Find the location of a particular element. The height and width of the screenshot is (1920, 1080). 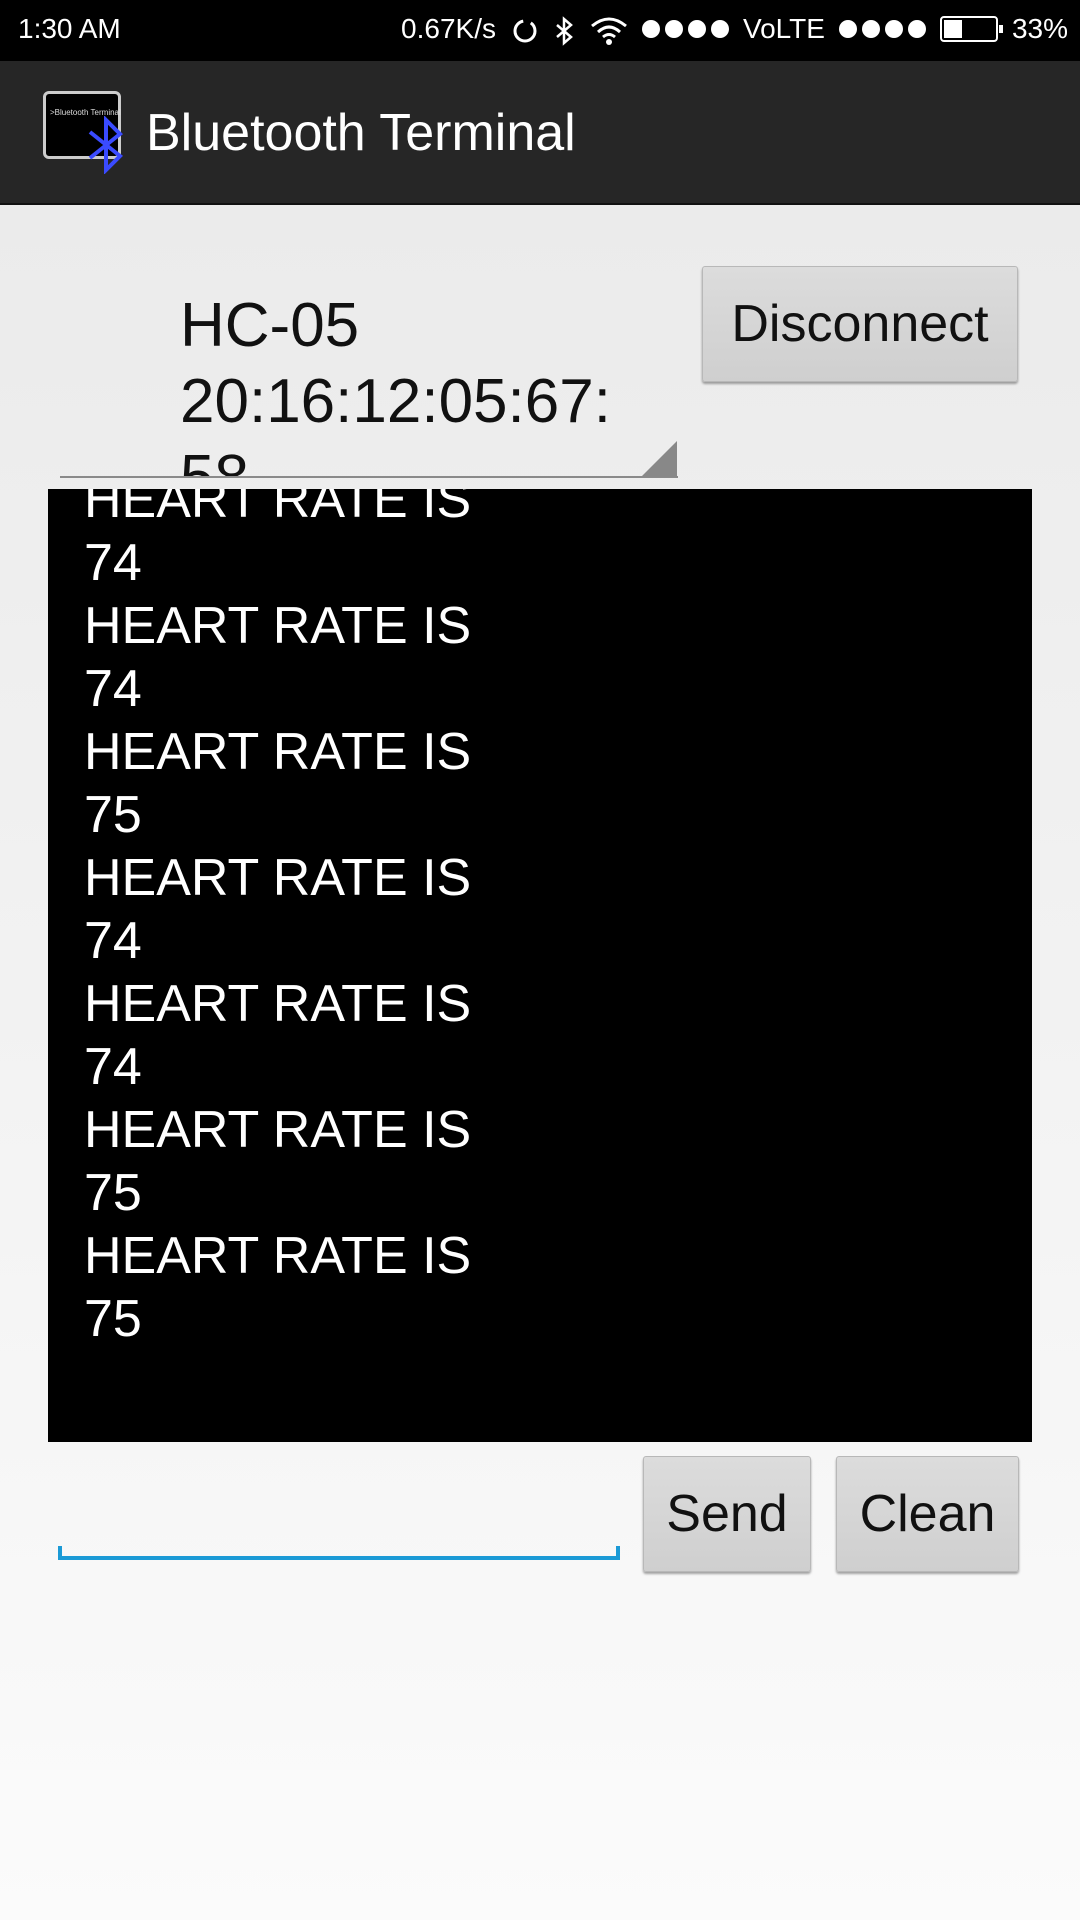

input-underline-left is located at coordinates (60, 1553).